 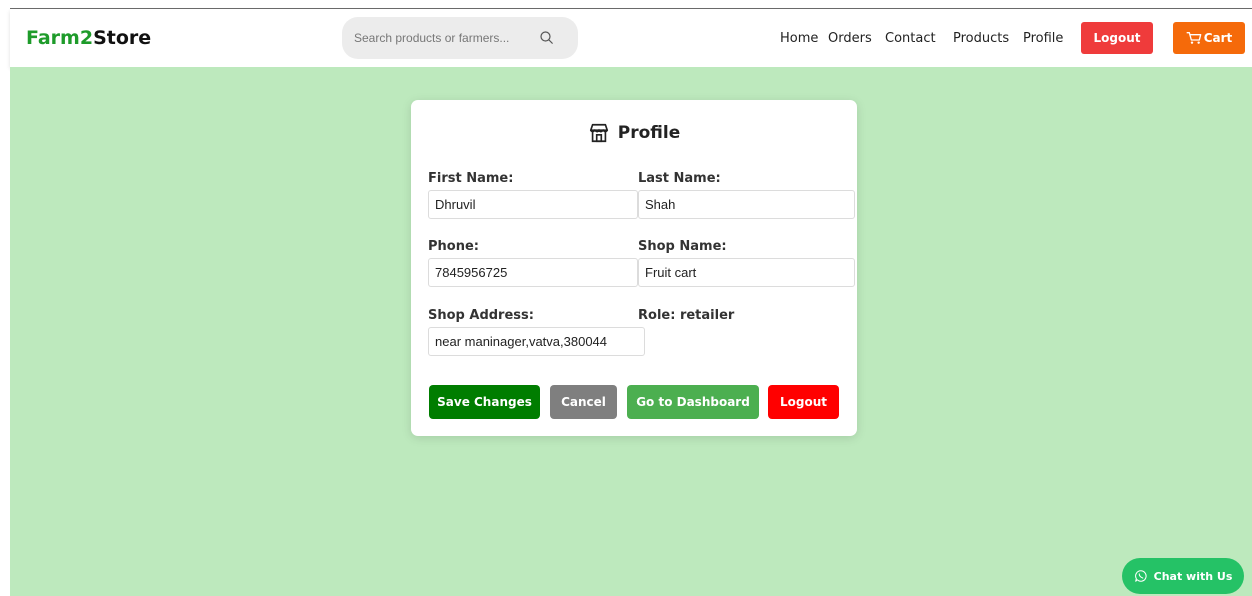 What do you see at coordinates (471, 178) in the screenshot?
I see `first-name-label: First Name:` at bounding box center [471, 178].